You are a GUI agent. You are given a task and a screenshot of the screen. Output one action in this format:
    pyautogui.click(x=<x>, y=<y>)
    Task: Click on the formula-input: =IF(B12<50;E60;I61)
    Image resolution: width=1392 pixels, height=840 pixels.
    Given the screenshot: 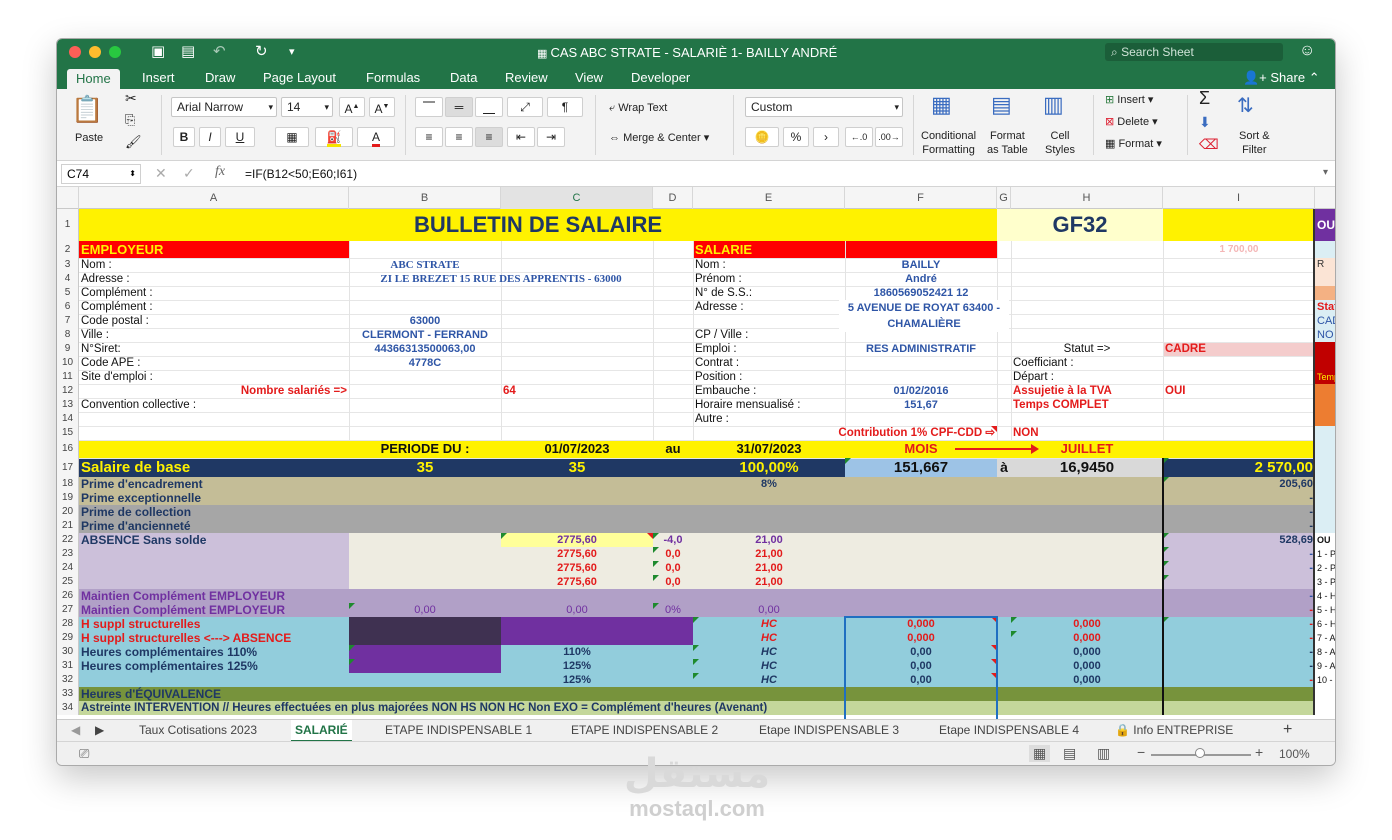 What is the action you would take?
    pyautogui.click(x=301, y=174)
    